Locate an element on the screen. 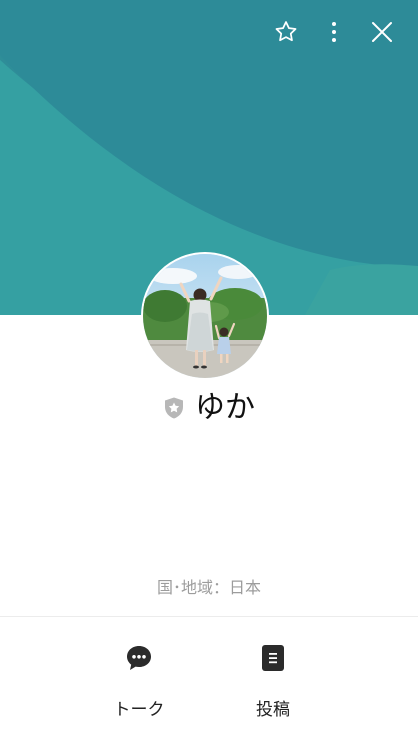 This screenshot has height=750, width=418. region-info: 国･地域：日本 is located at coordinates (208, 587).